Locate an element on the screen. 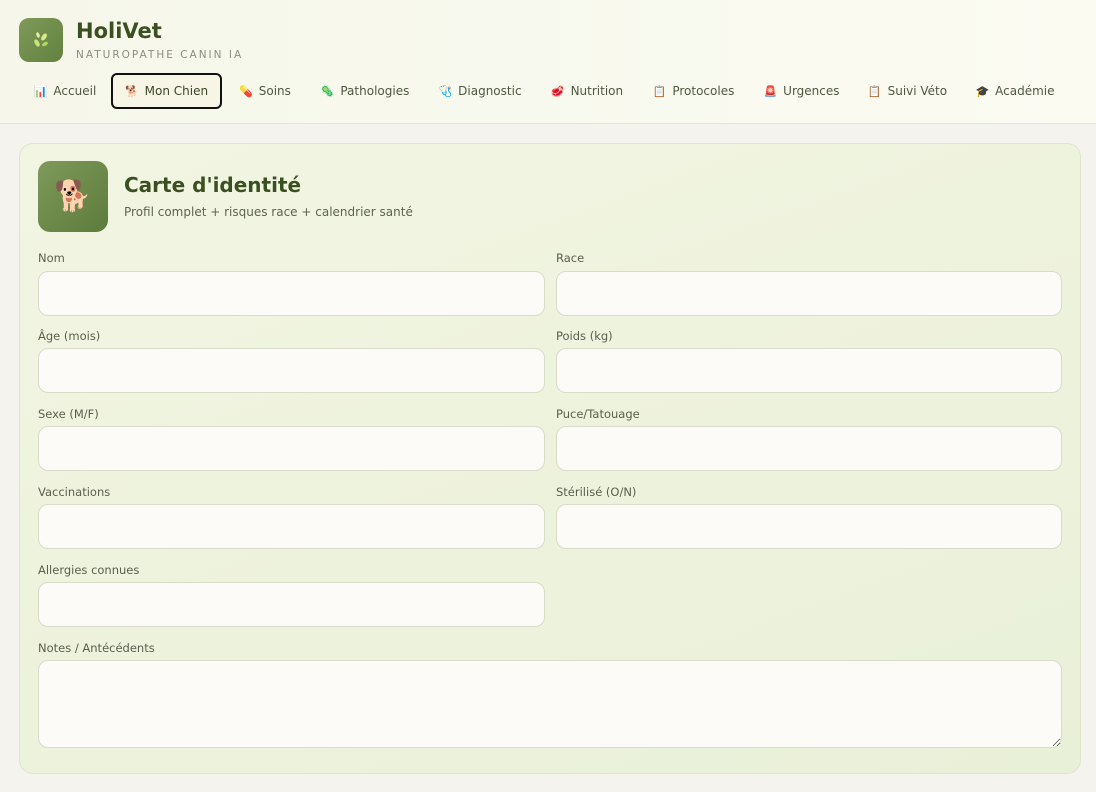 Image resolution: width=1096 pixels, height=792 pixels. poids-field is located at coordinates (809, 370).